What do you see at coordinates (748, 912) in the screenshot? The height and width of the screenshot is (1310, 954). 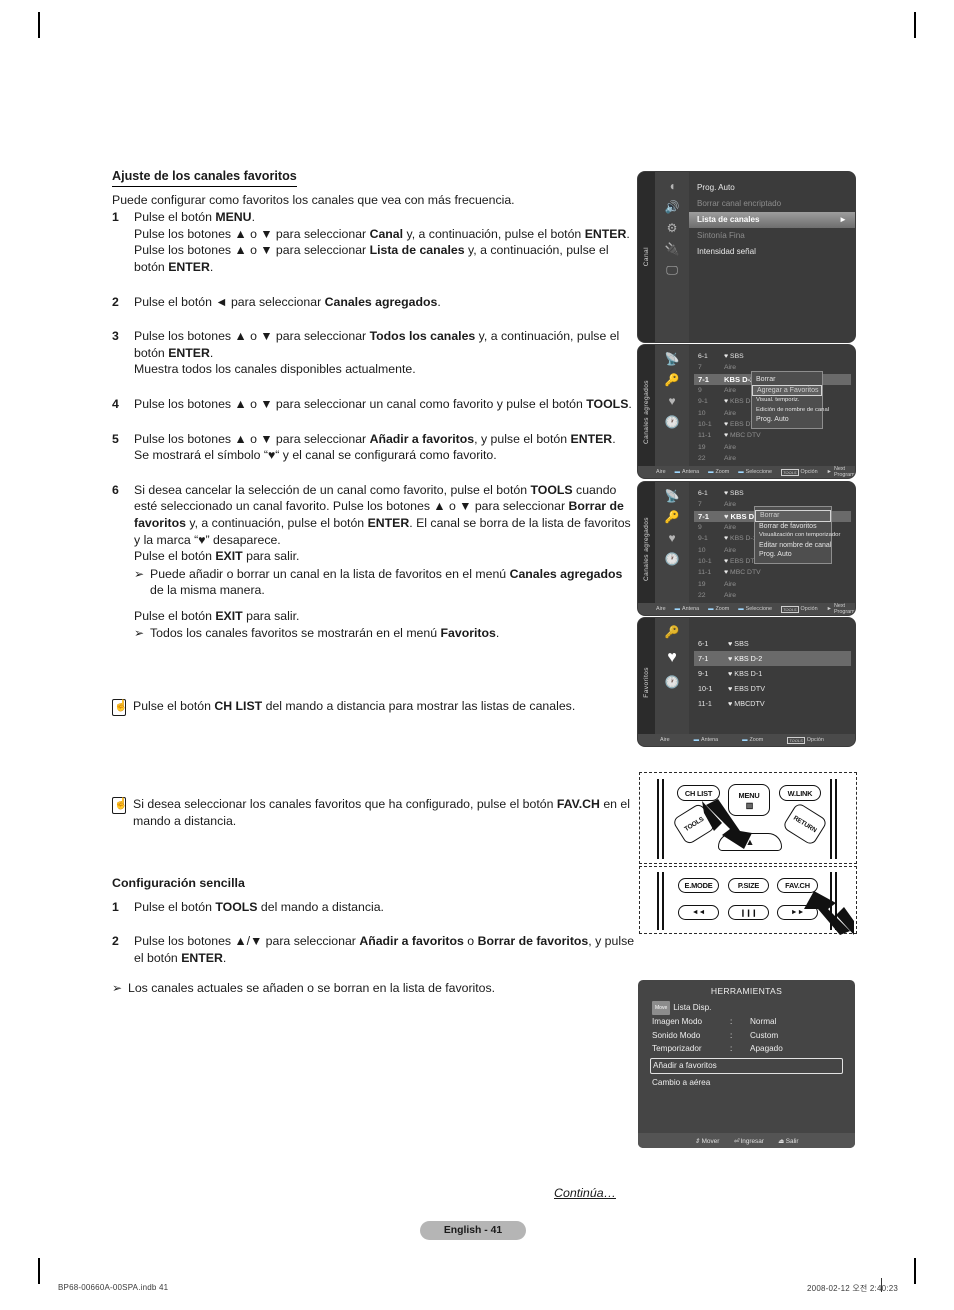 I see `remote-button-pause: ❙❙❙` at bounding box center [748, 912].